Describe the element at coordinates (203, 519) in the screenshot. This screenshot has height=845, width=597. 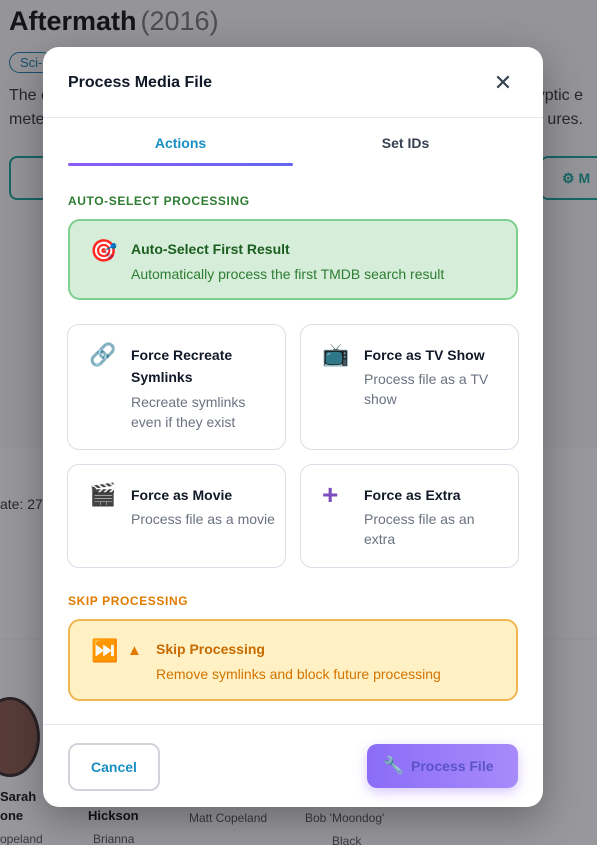
I see `option-description: Process file as a movie` at that location.